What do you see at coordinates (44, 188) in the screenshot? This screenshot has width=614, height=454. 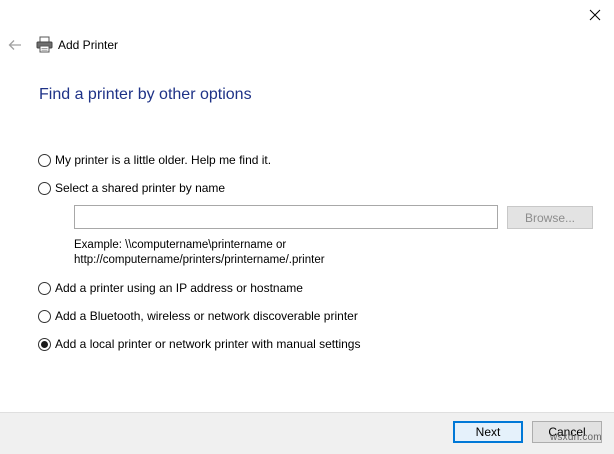 I see `radio-shared-printer` at bounding box center [44, 188].